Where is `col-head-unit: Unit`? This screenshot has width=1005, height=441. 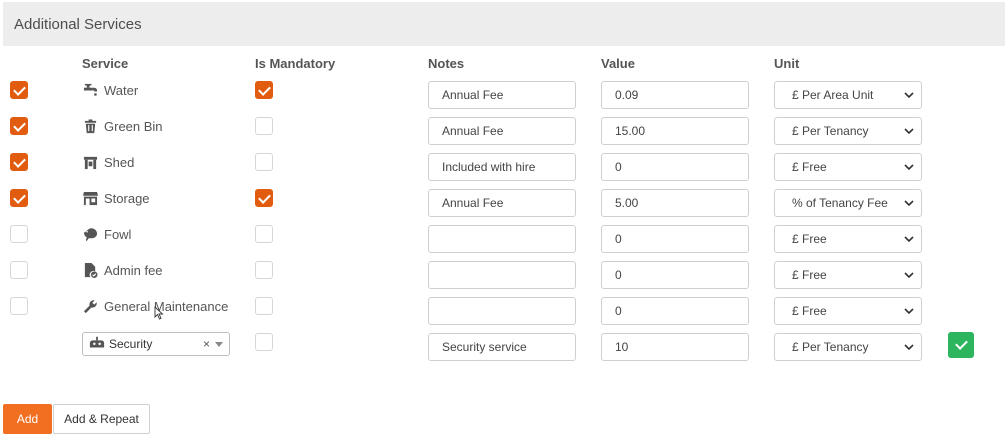
col-head-unit: Unit is located at coordinates (787, 63).